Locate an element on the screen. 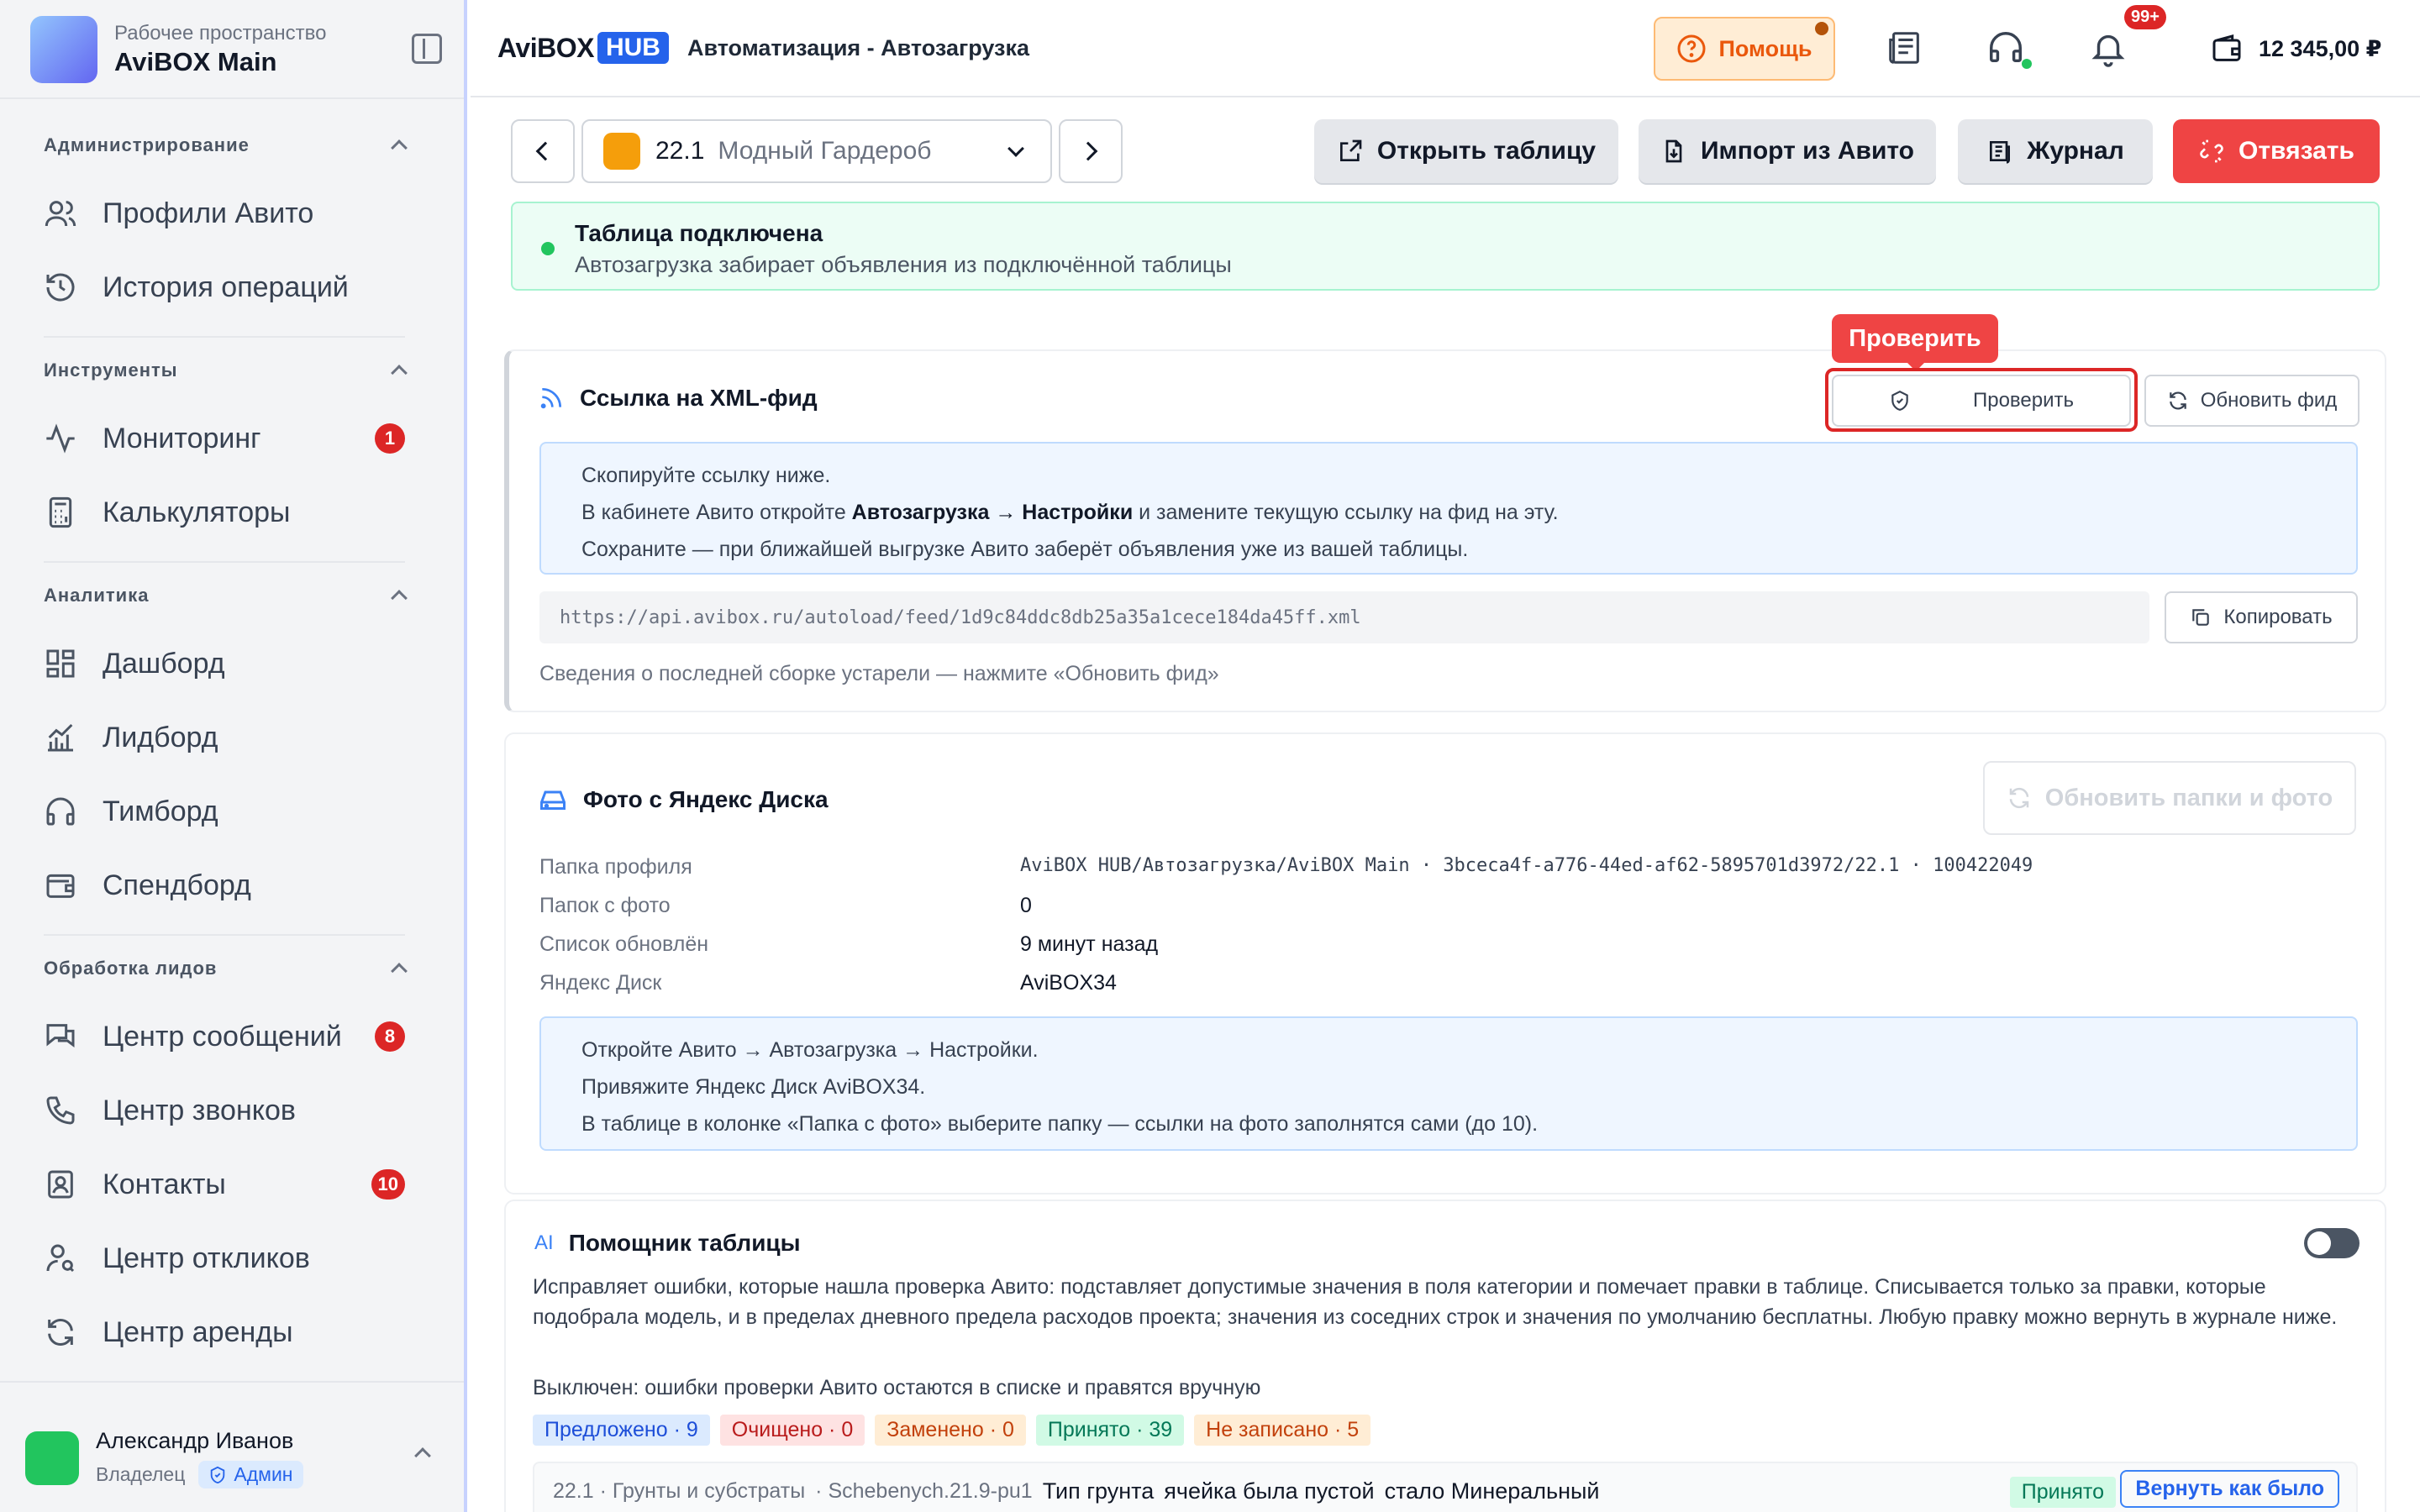 The image size is (2420, 1512). section-title: Обработка лидов is located at coordinates (131, 968).